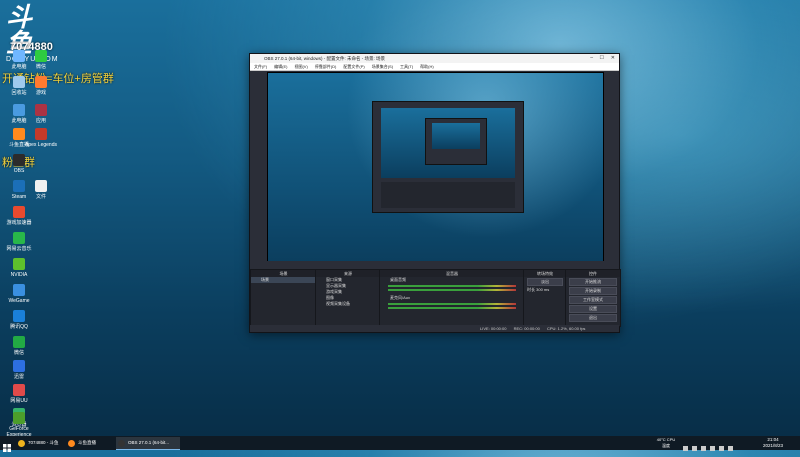  Describe the element at coordinates (493, 328) in the screenshot. I see `live-status: LIVE: 00:00:00` at that location.